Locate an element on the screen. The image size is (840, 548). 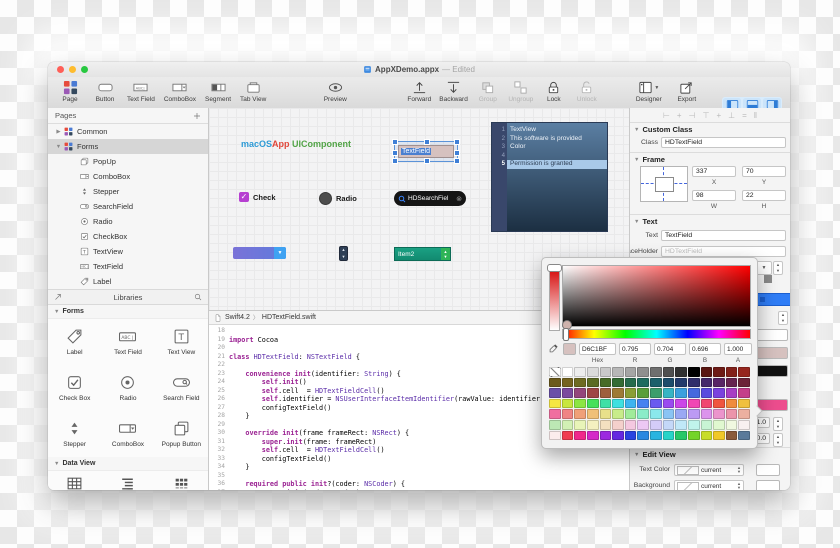
toolbar-preview: Preview is located at coordinates (335, 91).